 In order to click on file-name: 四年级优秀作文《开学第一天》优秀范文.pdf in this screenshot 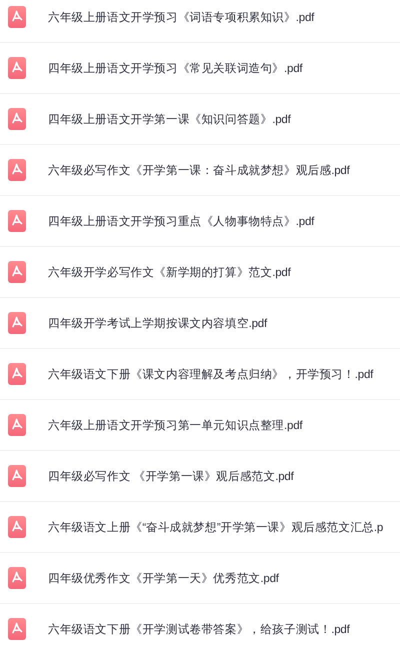, I will do `click(163, 578)`.